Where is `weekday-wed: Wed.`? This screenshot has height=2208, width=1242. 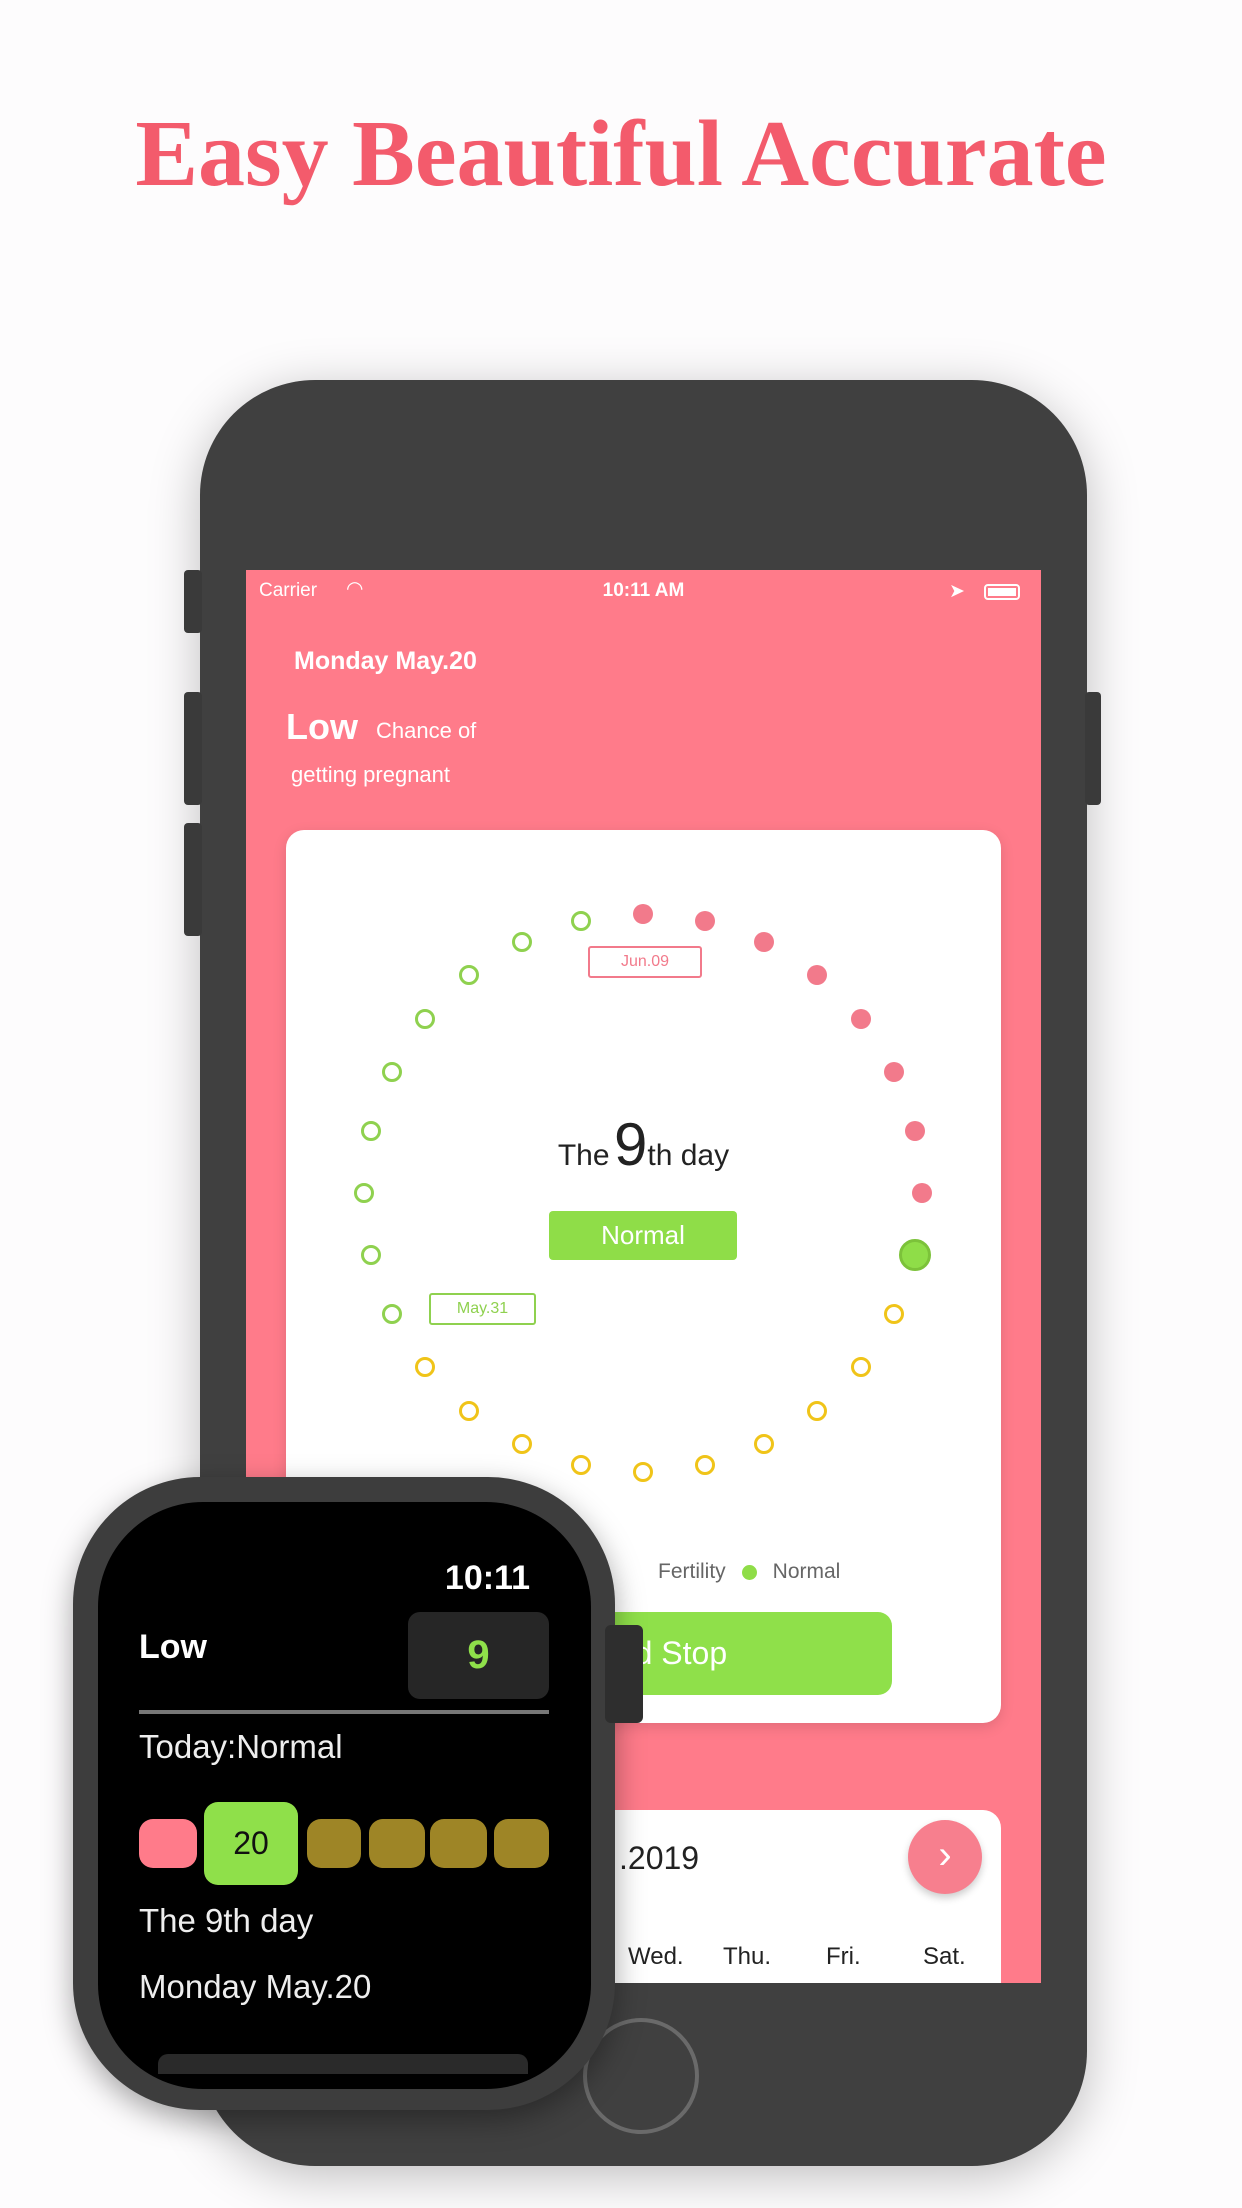 weekday-wed: Wed. is located at coordinates (656, 1956).